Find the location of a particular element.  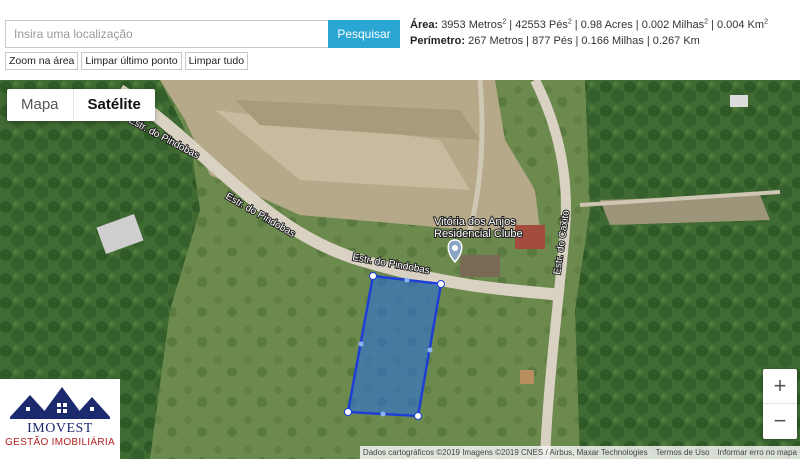

clear-last-point-button: Limpar último ponto is located at coordinates (131, 61).